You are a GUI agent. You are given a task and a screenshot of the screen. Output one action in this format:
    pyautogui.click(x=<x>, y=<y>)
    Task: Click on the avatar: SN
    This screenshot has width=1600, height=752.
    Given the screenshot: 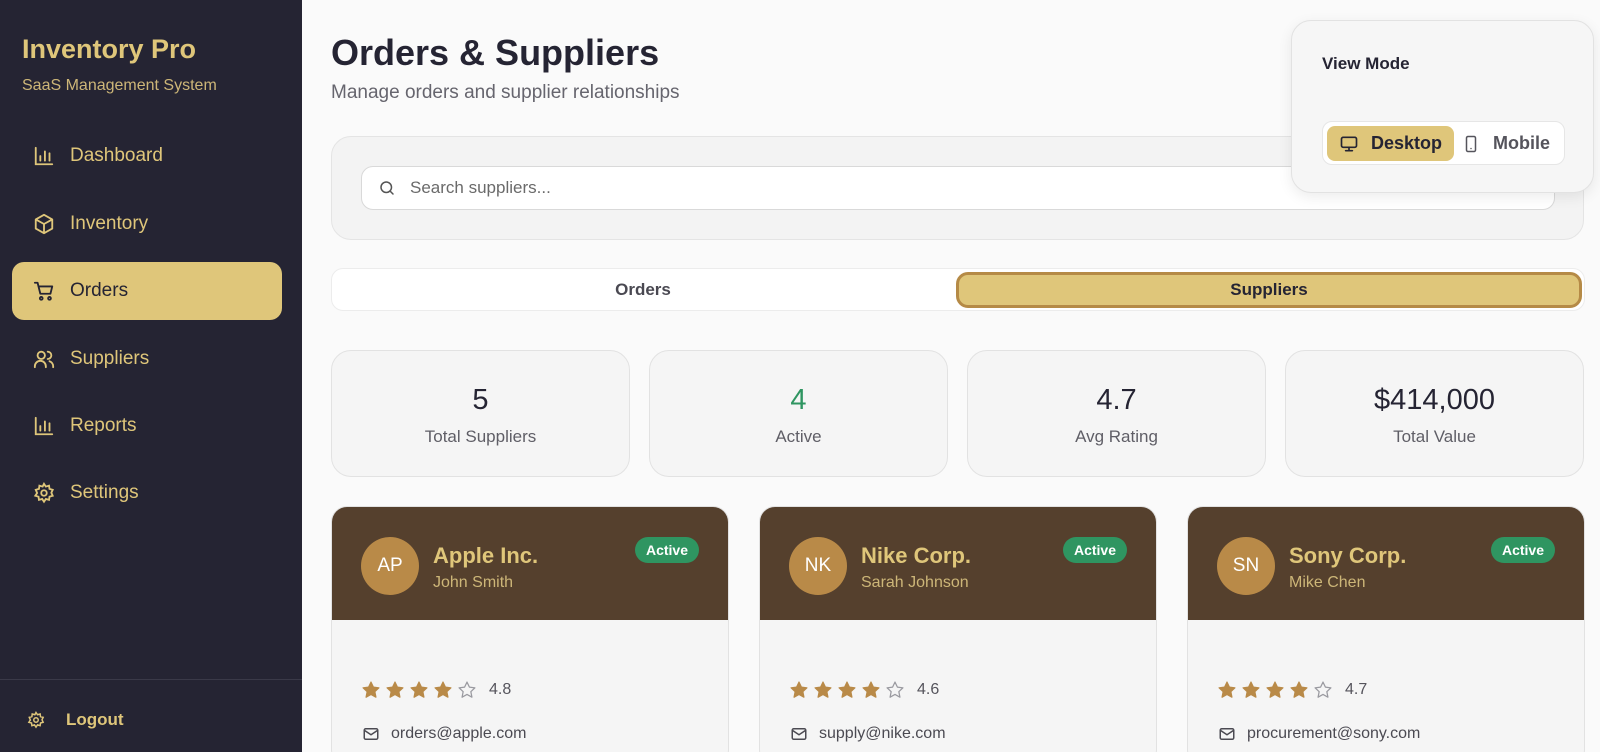 What is the action you would take?
    pyautogui.click(x=1246, y=566)
    